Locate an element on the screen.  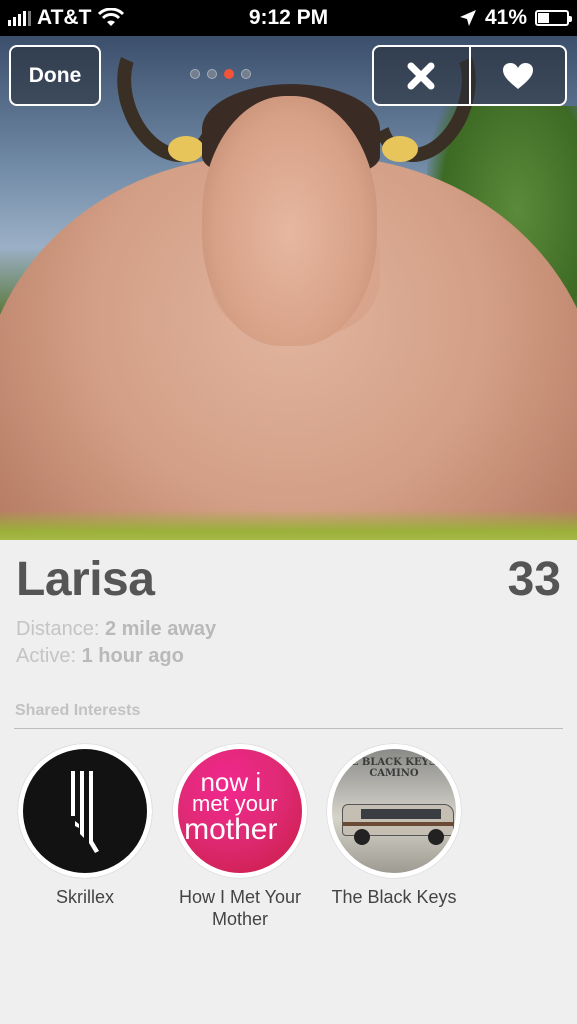
close-icon is located at coordinates (421, 75).